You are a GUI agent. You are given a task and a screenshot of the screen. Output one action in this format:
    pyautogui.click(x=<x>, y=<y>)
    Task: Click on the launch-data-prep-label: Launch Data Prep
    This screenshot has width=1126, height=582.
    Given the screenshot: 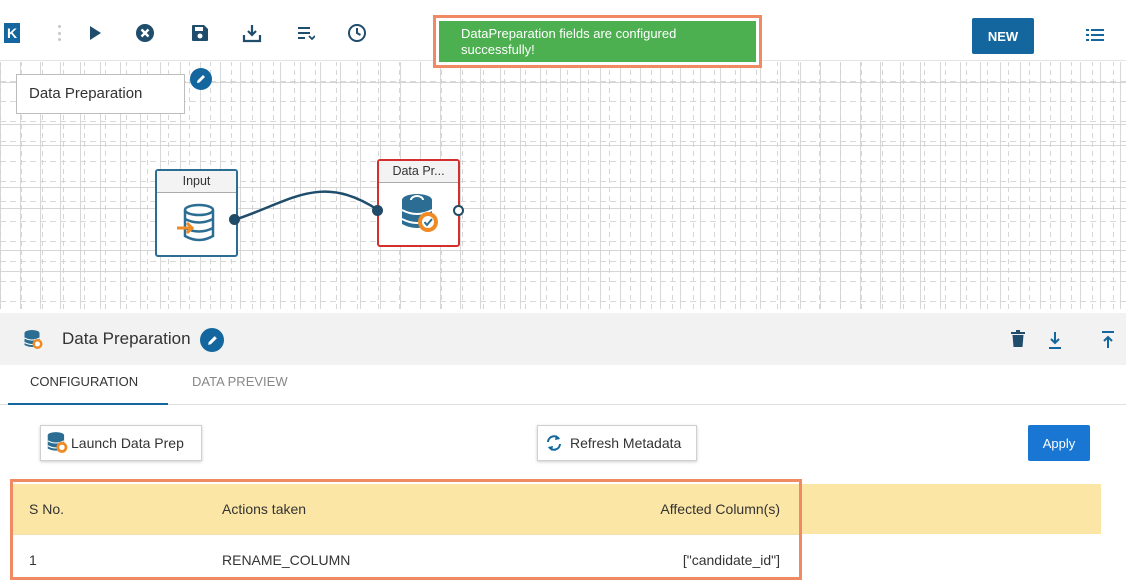 What is the action you would take?
    pyautogui.click(x=127, y=443)
    